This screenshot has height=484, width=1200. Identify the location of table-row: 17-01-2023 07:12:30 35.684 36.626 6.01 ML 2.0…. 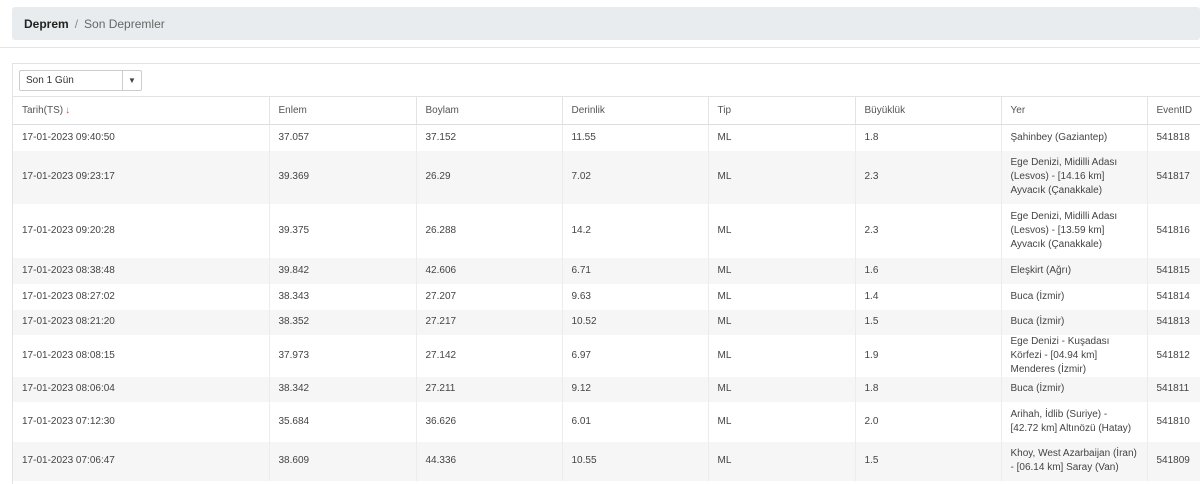
(606, 421).